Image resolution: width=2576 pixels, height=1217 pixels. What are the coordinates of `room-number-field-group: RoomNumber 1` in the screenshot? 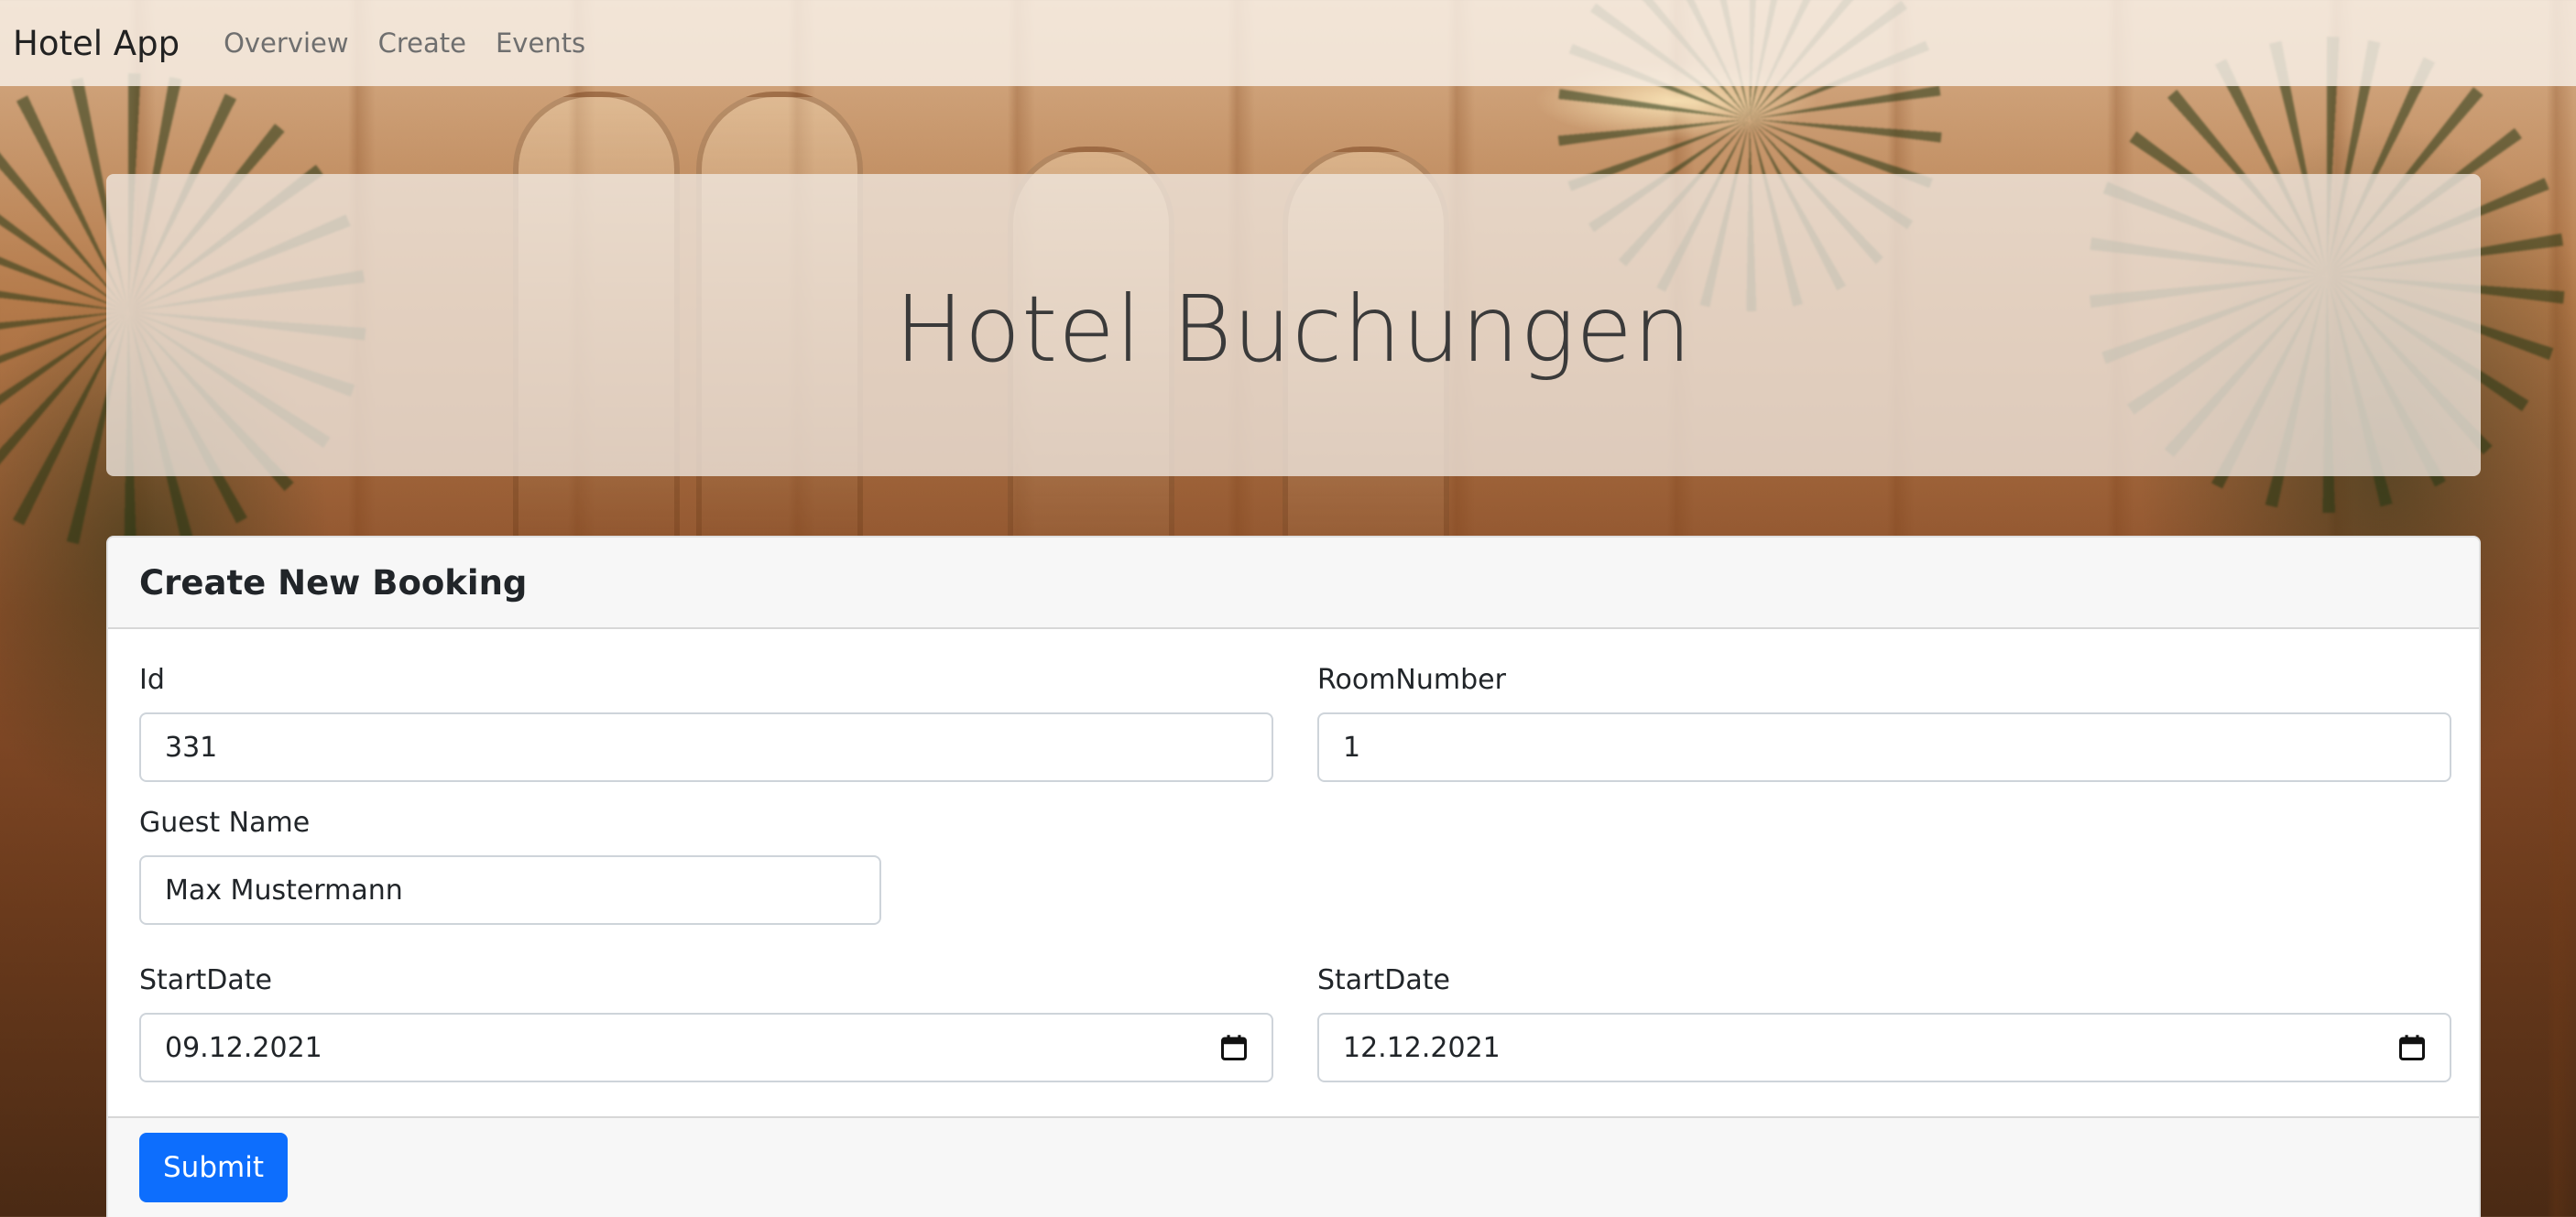 It's located at (1884, 723).